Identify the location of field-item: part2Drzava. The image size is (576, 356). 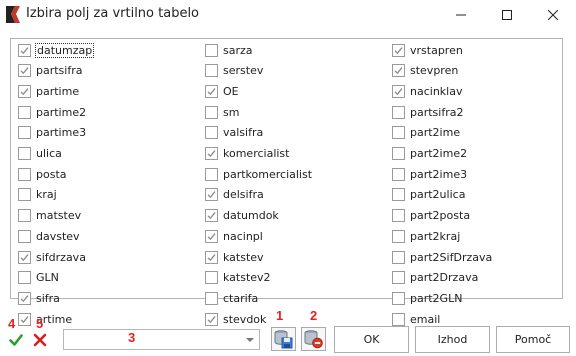
(435, 278).